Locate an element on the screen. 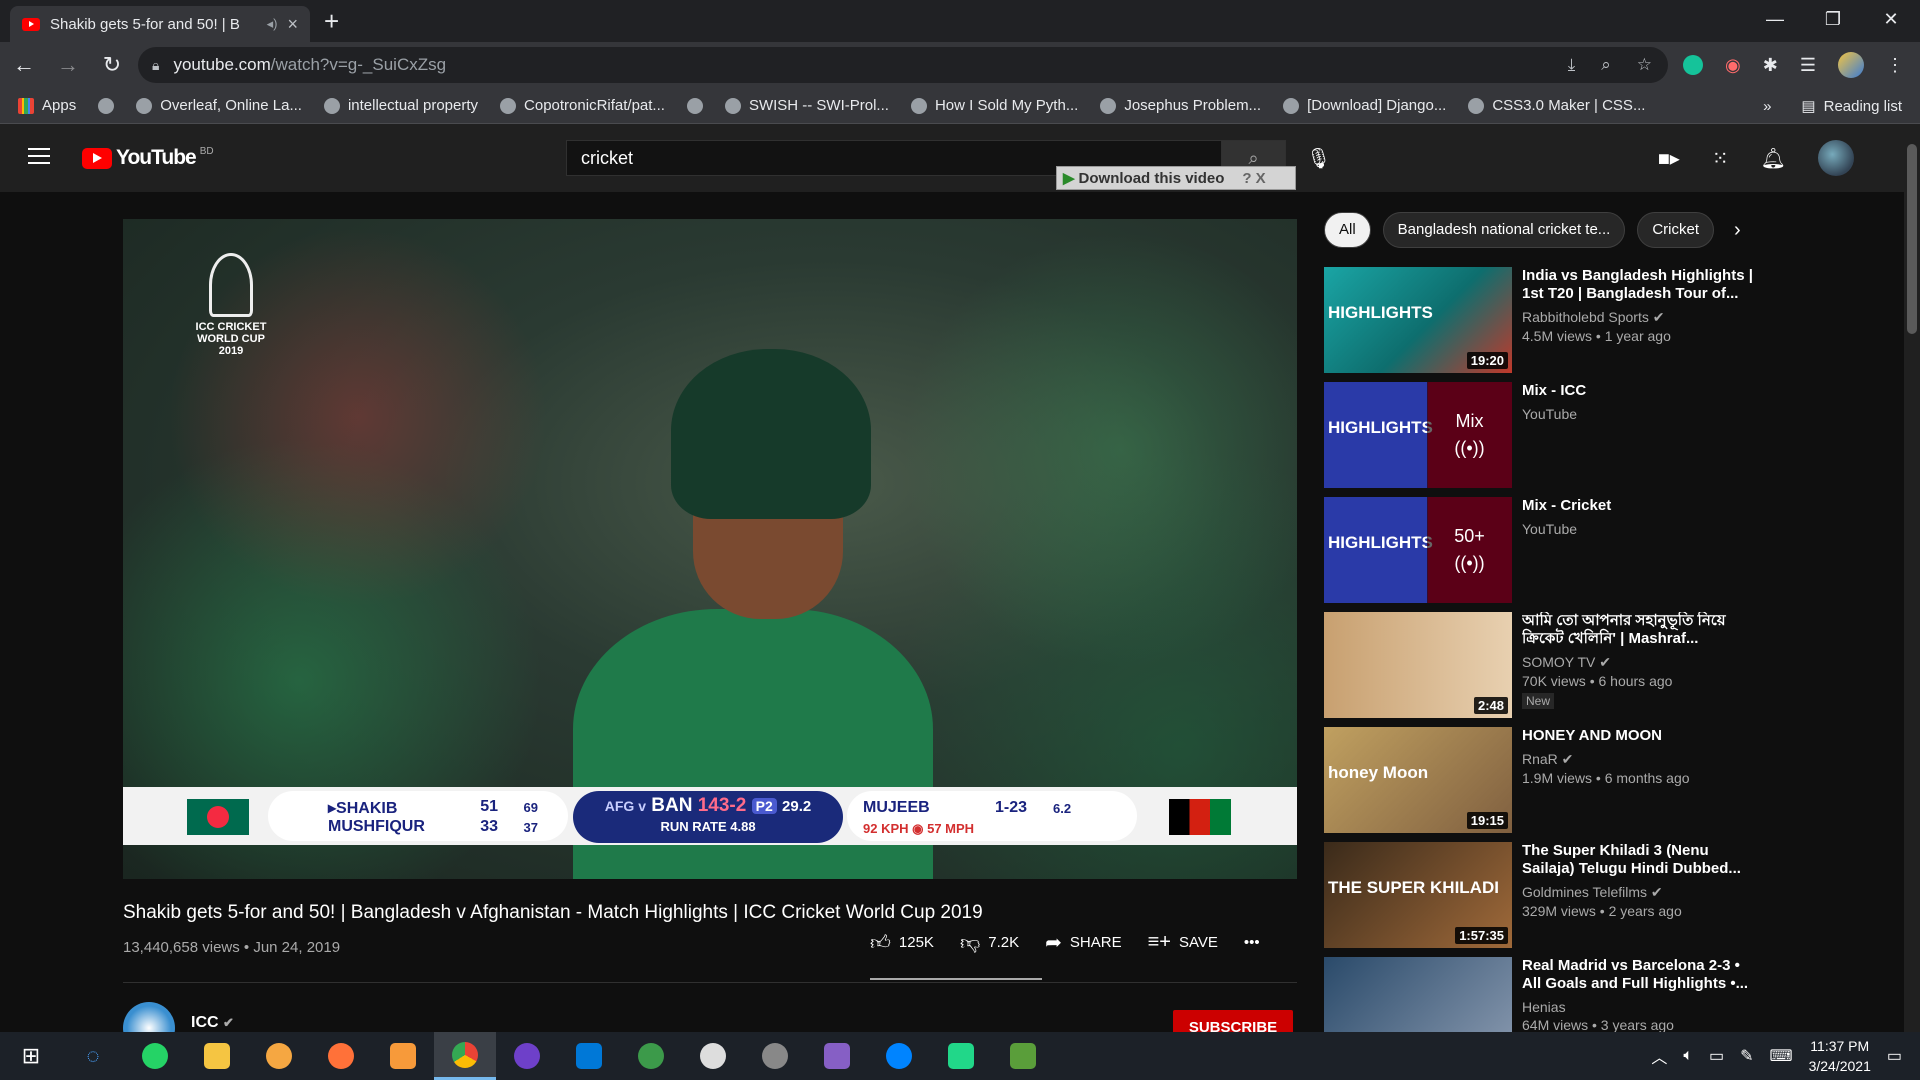 Image resolution: width=1920 pixels, height=1080 pixels. recommendation-channel: SOMOY TV ✔ is located at coordinates (1642, 662).